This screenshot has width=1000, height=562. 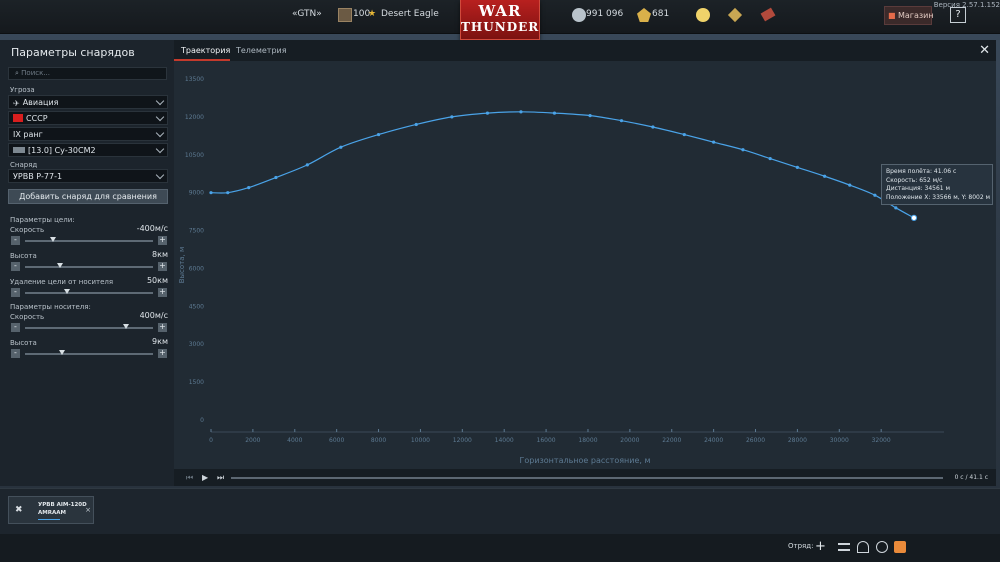 What do you see at coordinates (162, 353) in the screenshot?
I see `carrier-alt-plus-button: +` at bounding box center [162, 353].